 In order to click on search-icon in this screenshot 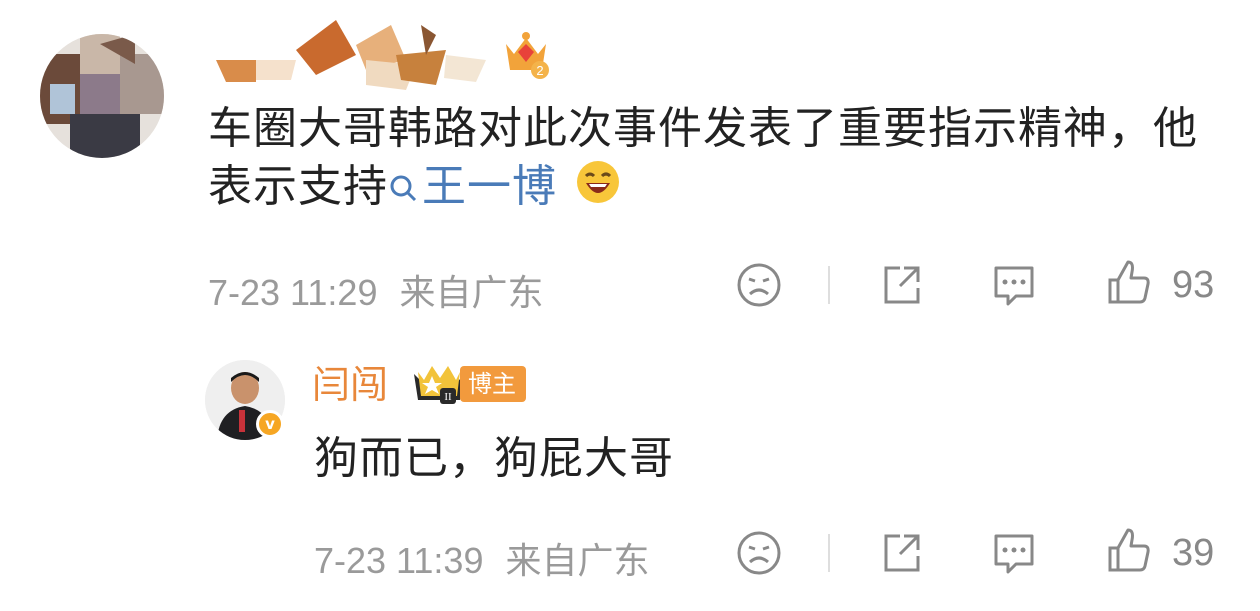, I will do `click(403, 189)`.